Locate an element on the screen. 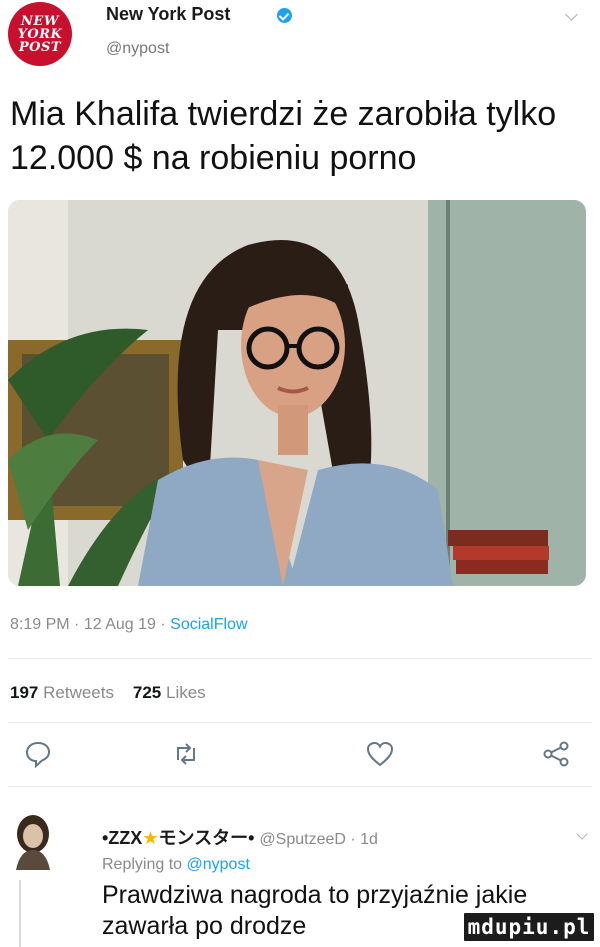  share-icon is located at coordinates (556, 754).